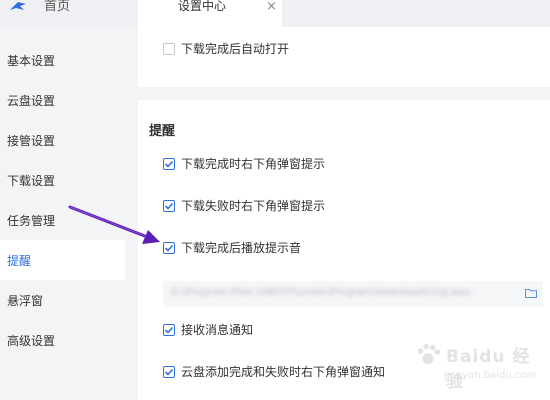  Describe the element at coordinates (169, 48) in the screenshot. I see `checkbox` at that location.